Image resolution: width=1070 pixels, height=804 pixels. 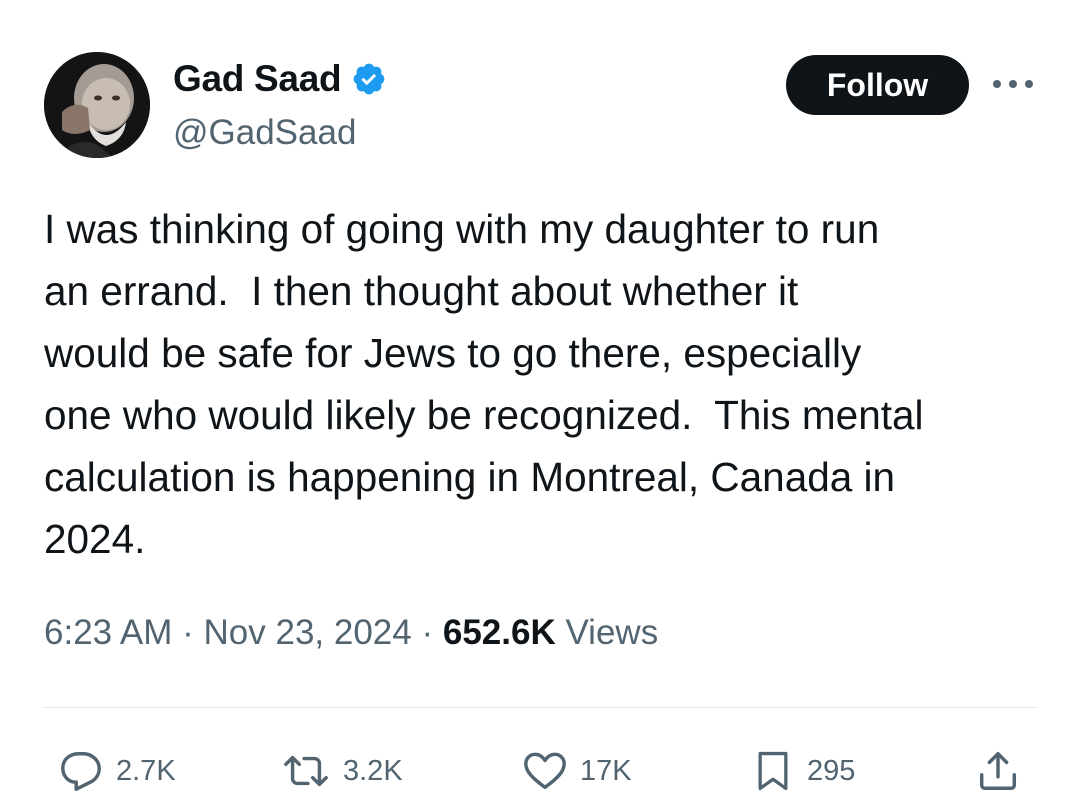 What do you see at coordinates (308, 633) in the screenshot?
I see `tweet-date: Nov 23, 2024` at bounding box center [308, 633].